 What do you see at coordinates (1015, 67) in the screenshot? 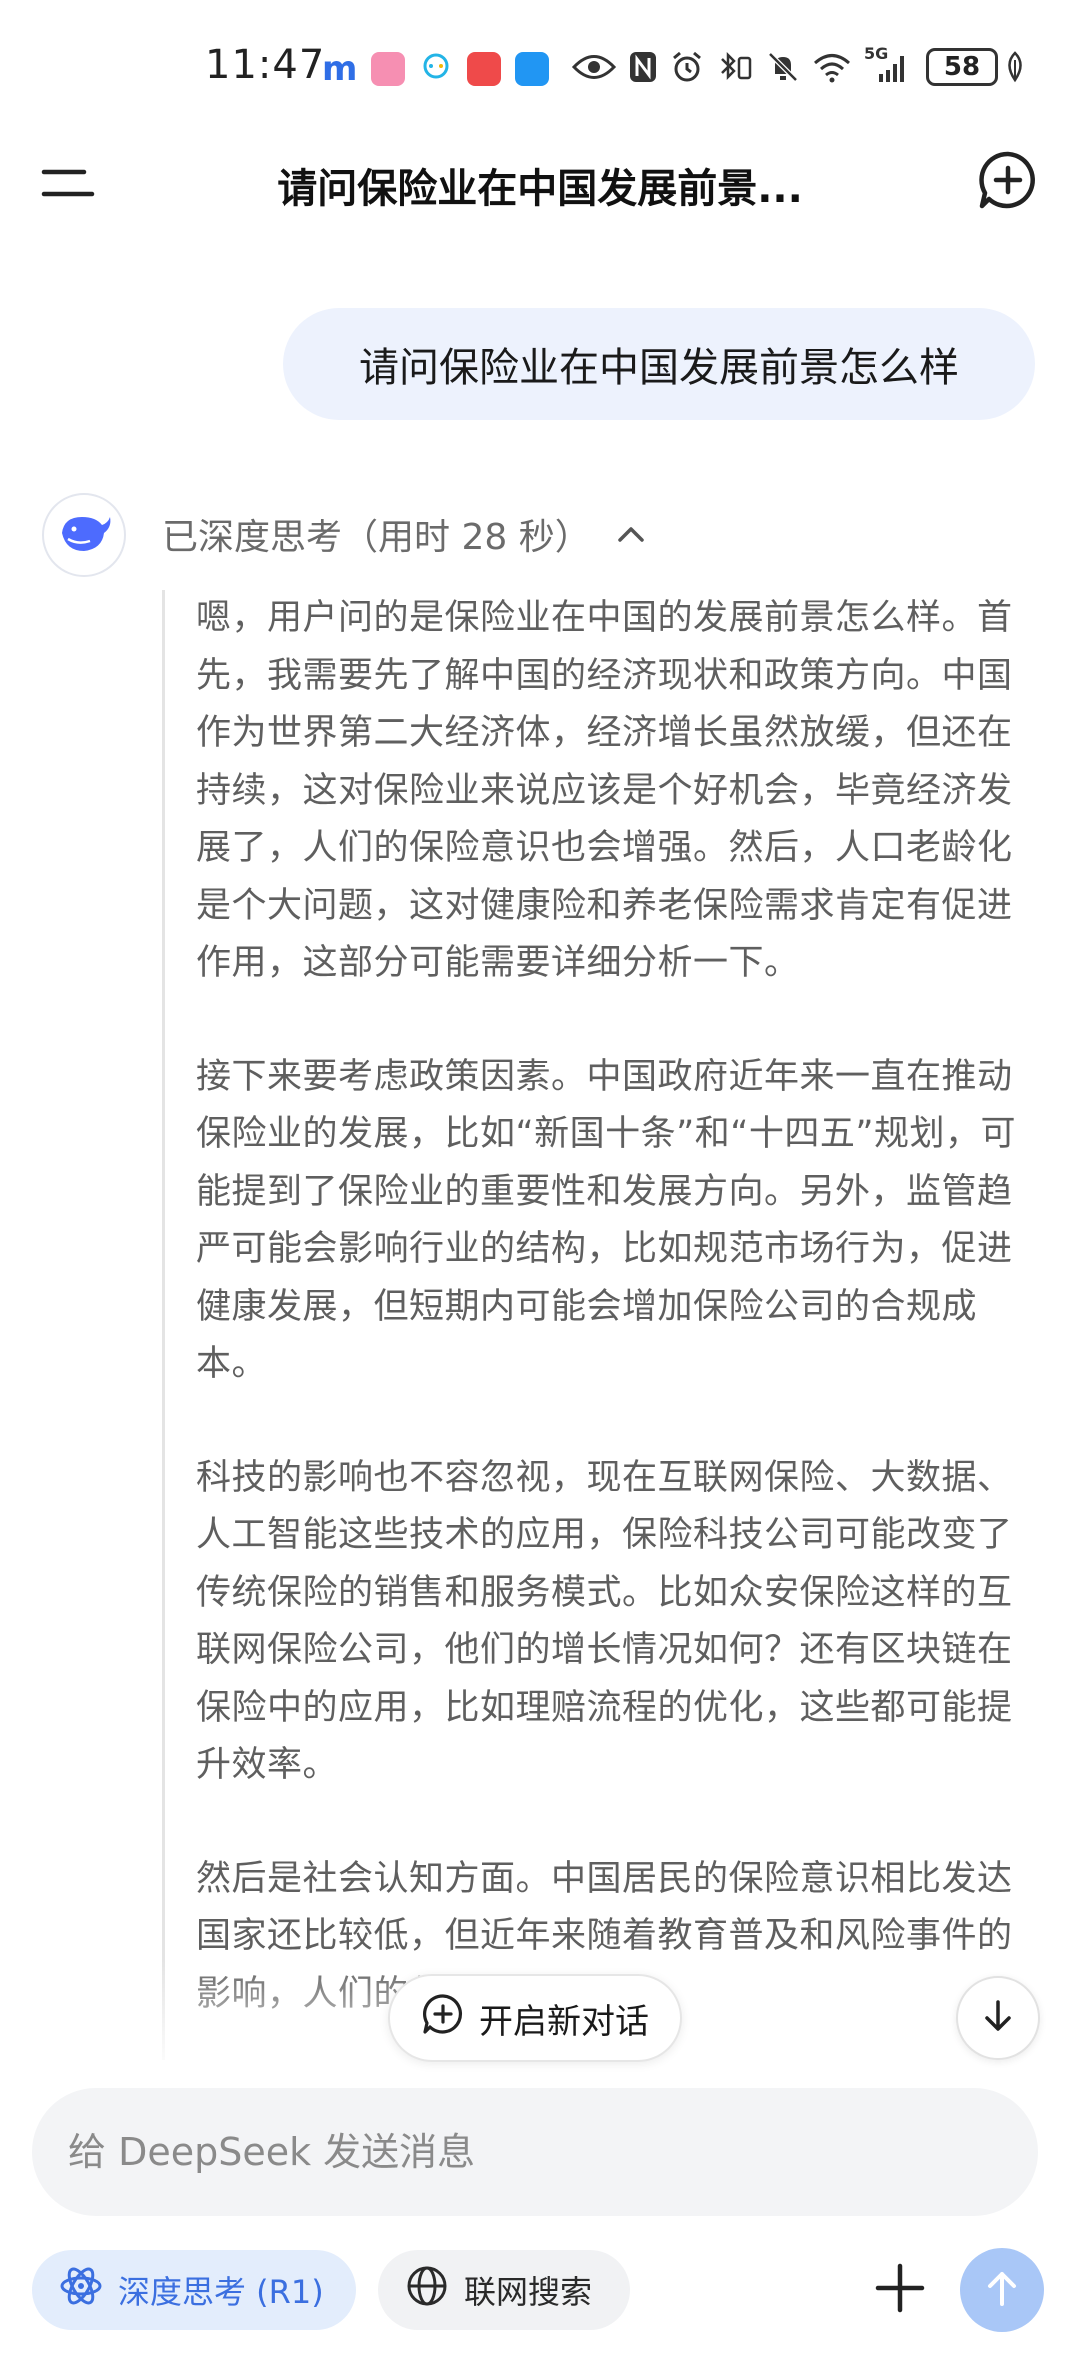
I see `leaf-icon` at bounding box center [1015, 67].